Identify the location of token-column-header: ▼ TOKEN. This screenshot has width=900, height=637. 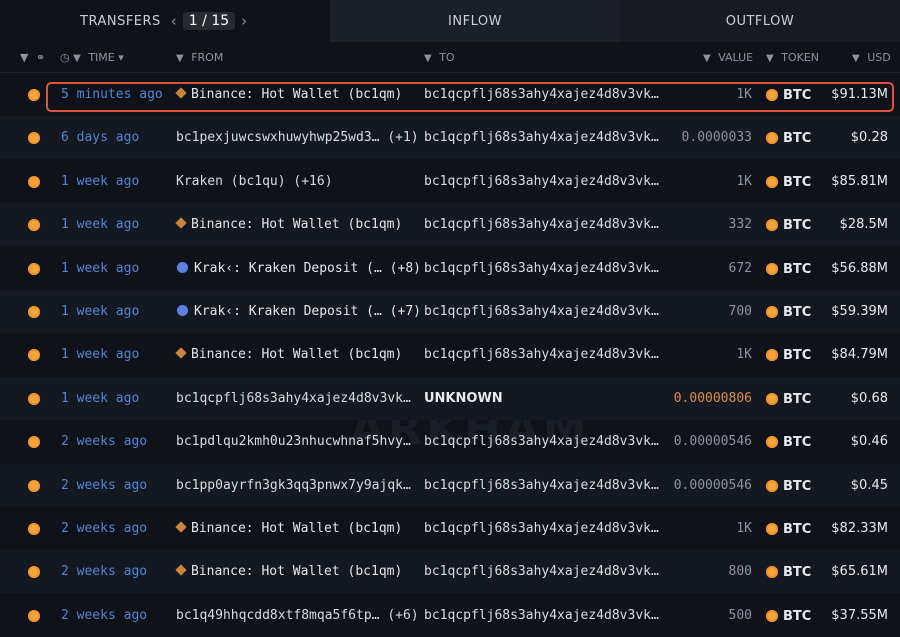
(792, 57).